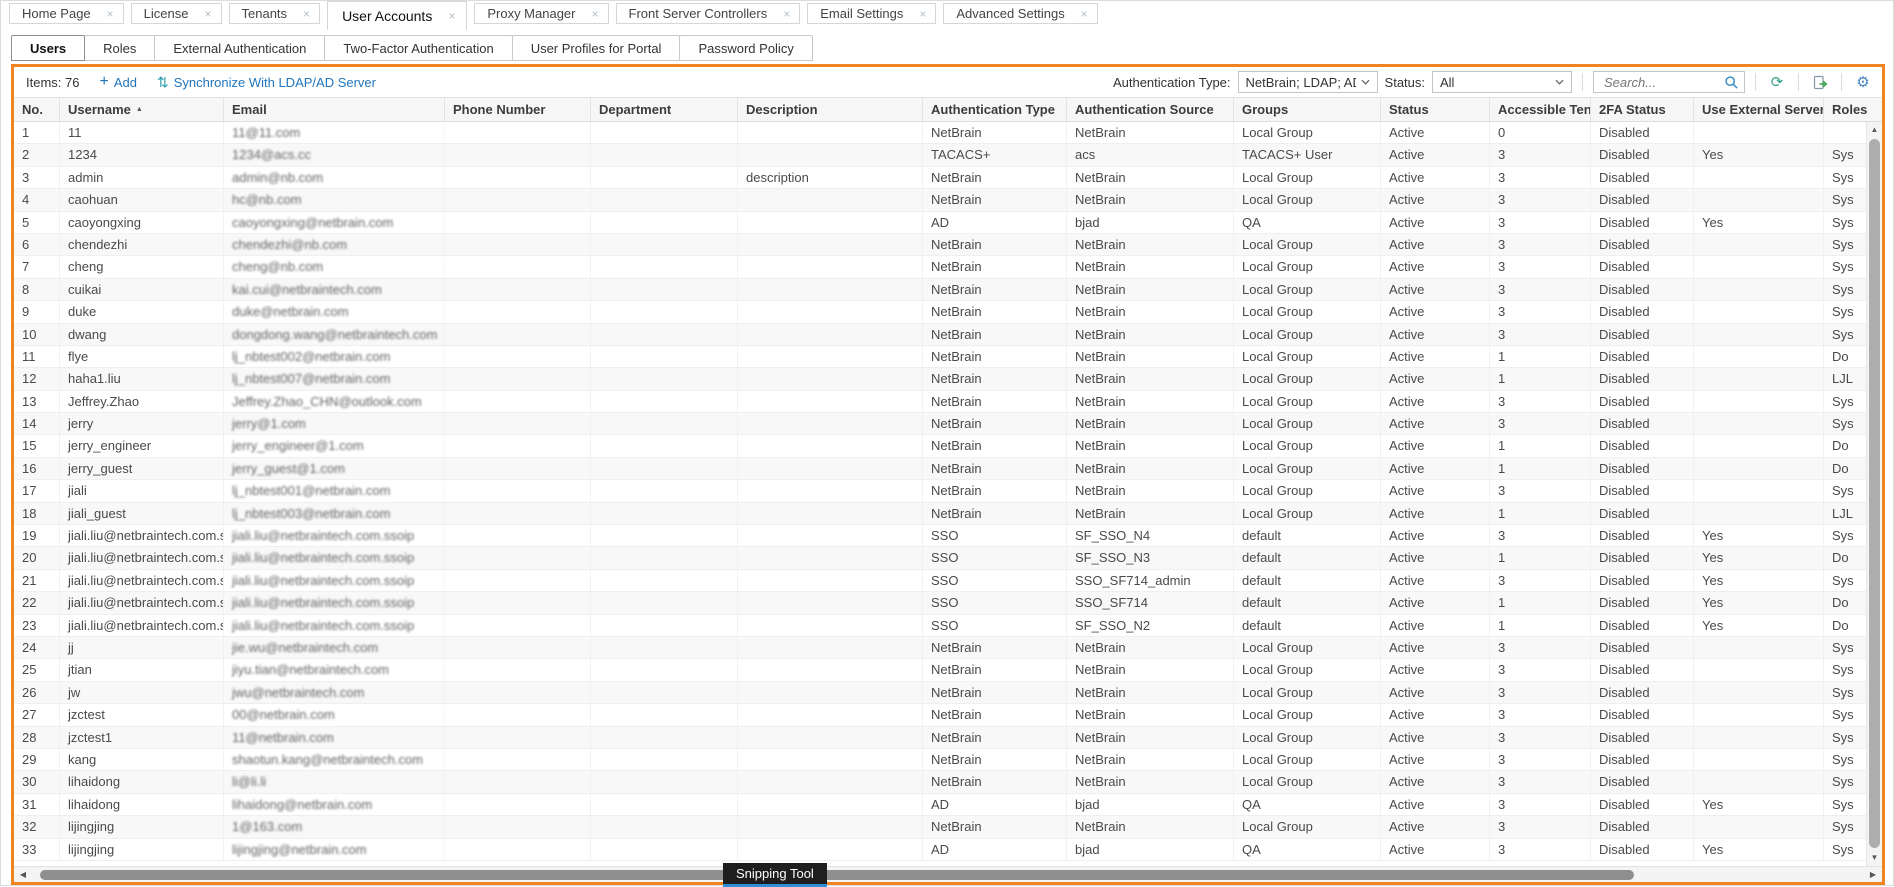 The width and height of the screenshot is (1894, 887). I want to click on scroll-right-icon: ▶, so click(1873, 874).